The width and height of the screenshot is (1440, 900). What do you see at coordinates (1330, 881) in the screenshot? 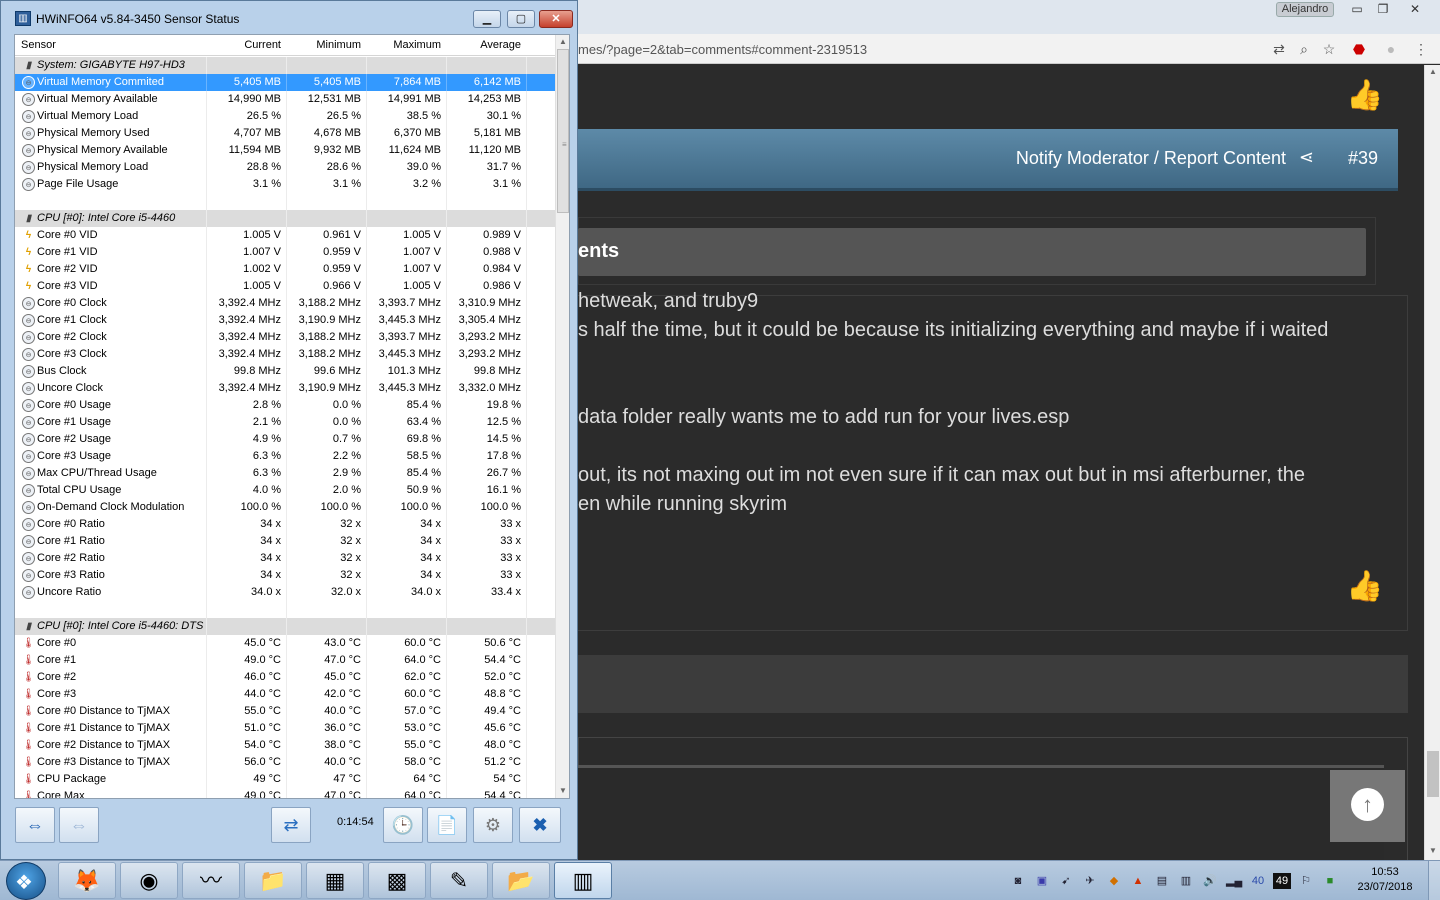
I see `gpu-tray-icon: ■` at bounding box center [1330, 881].